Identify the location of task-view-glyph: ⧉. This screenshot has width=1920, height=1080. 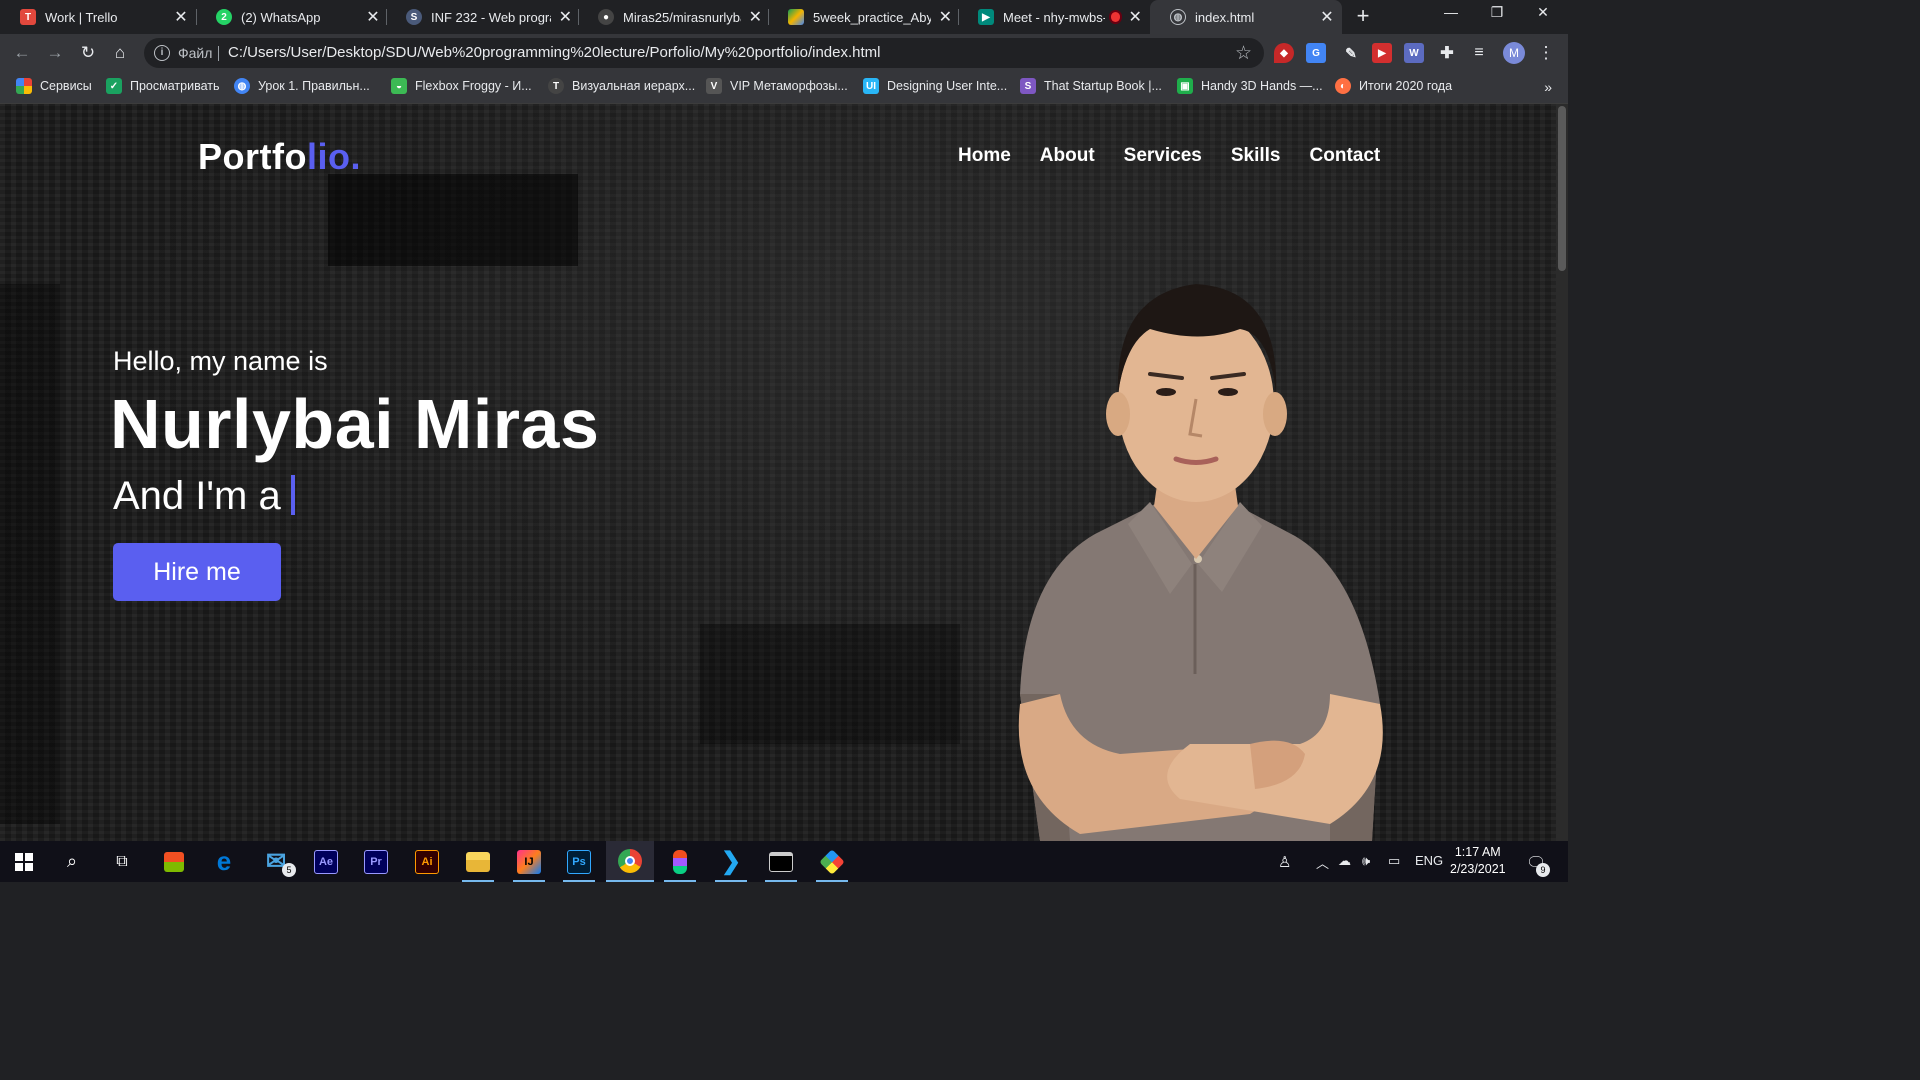
(122, 861).